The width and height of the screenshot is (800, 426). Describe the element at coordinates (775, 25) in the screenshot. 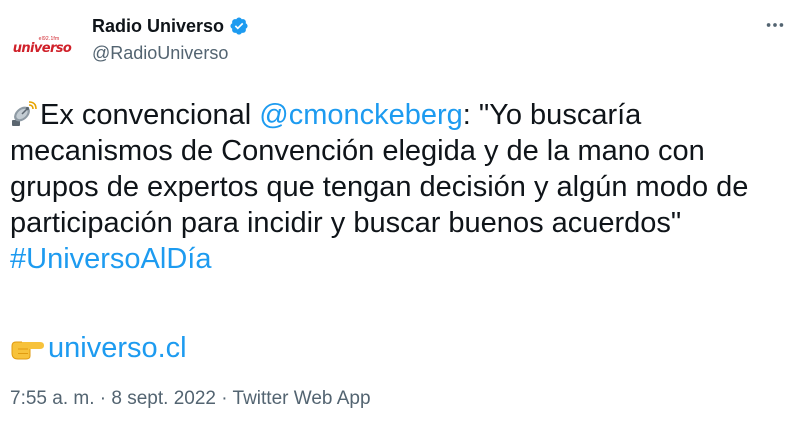

I see `more-horizontal-icon` at that location.